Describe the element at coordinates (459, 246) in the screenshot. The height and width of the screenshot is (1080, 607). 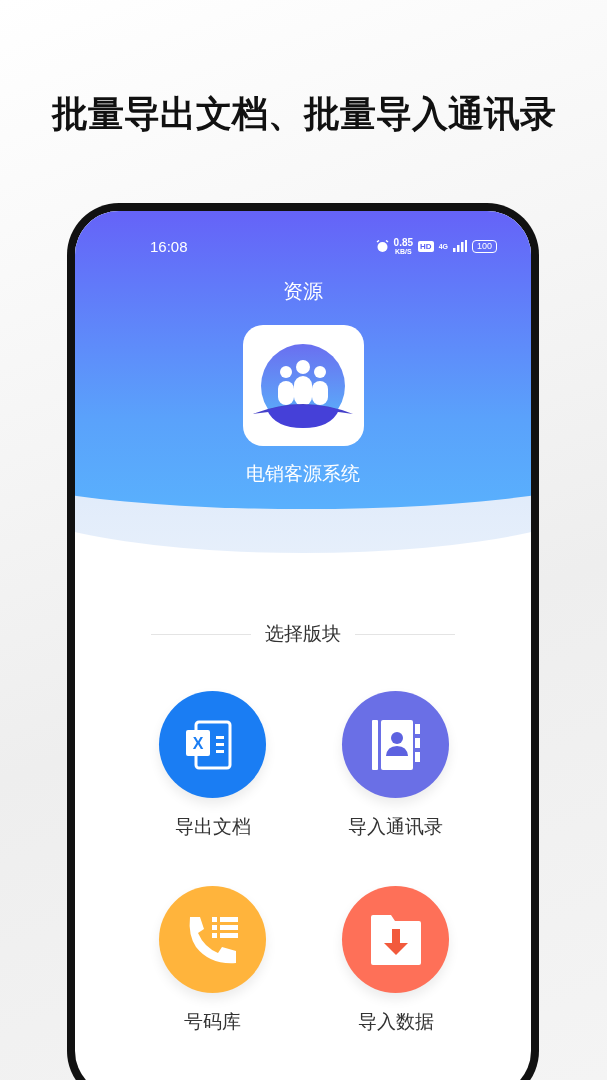
I see `signal-icon` at that location.